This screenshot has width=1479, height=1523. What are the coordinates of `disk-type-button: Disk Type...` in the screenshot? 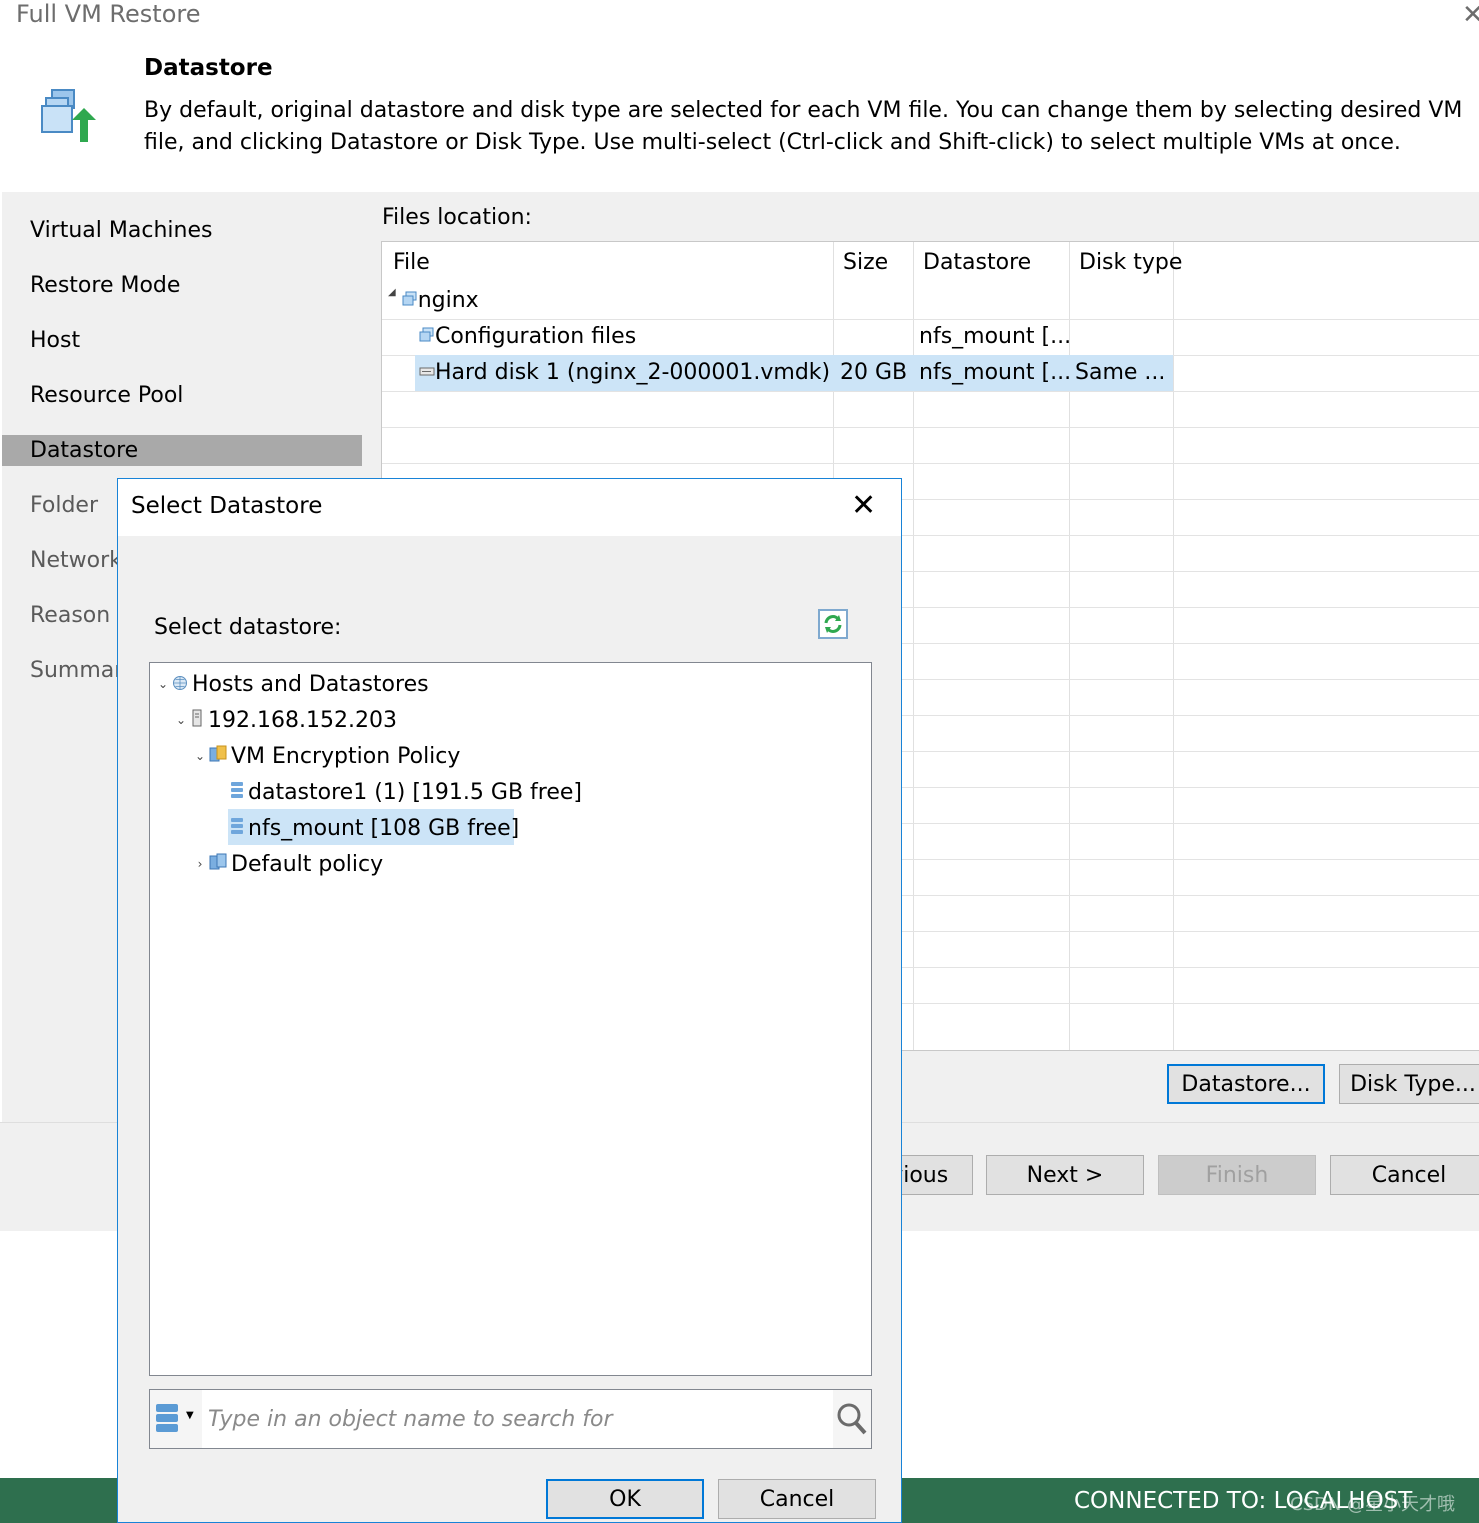 It's located at (1409, 1084).